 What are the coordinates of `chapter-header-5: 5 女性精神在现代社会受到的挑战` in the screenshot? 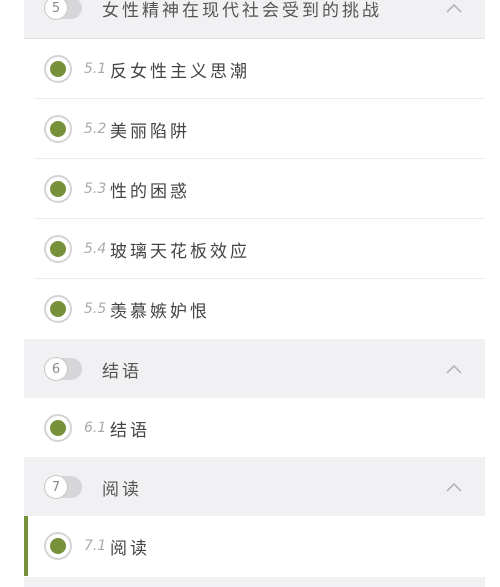 It's located at (254, 19).